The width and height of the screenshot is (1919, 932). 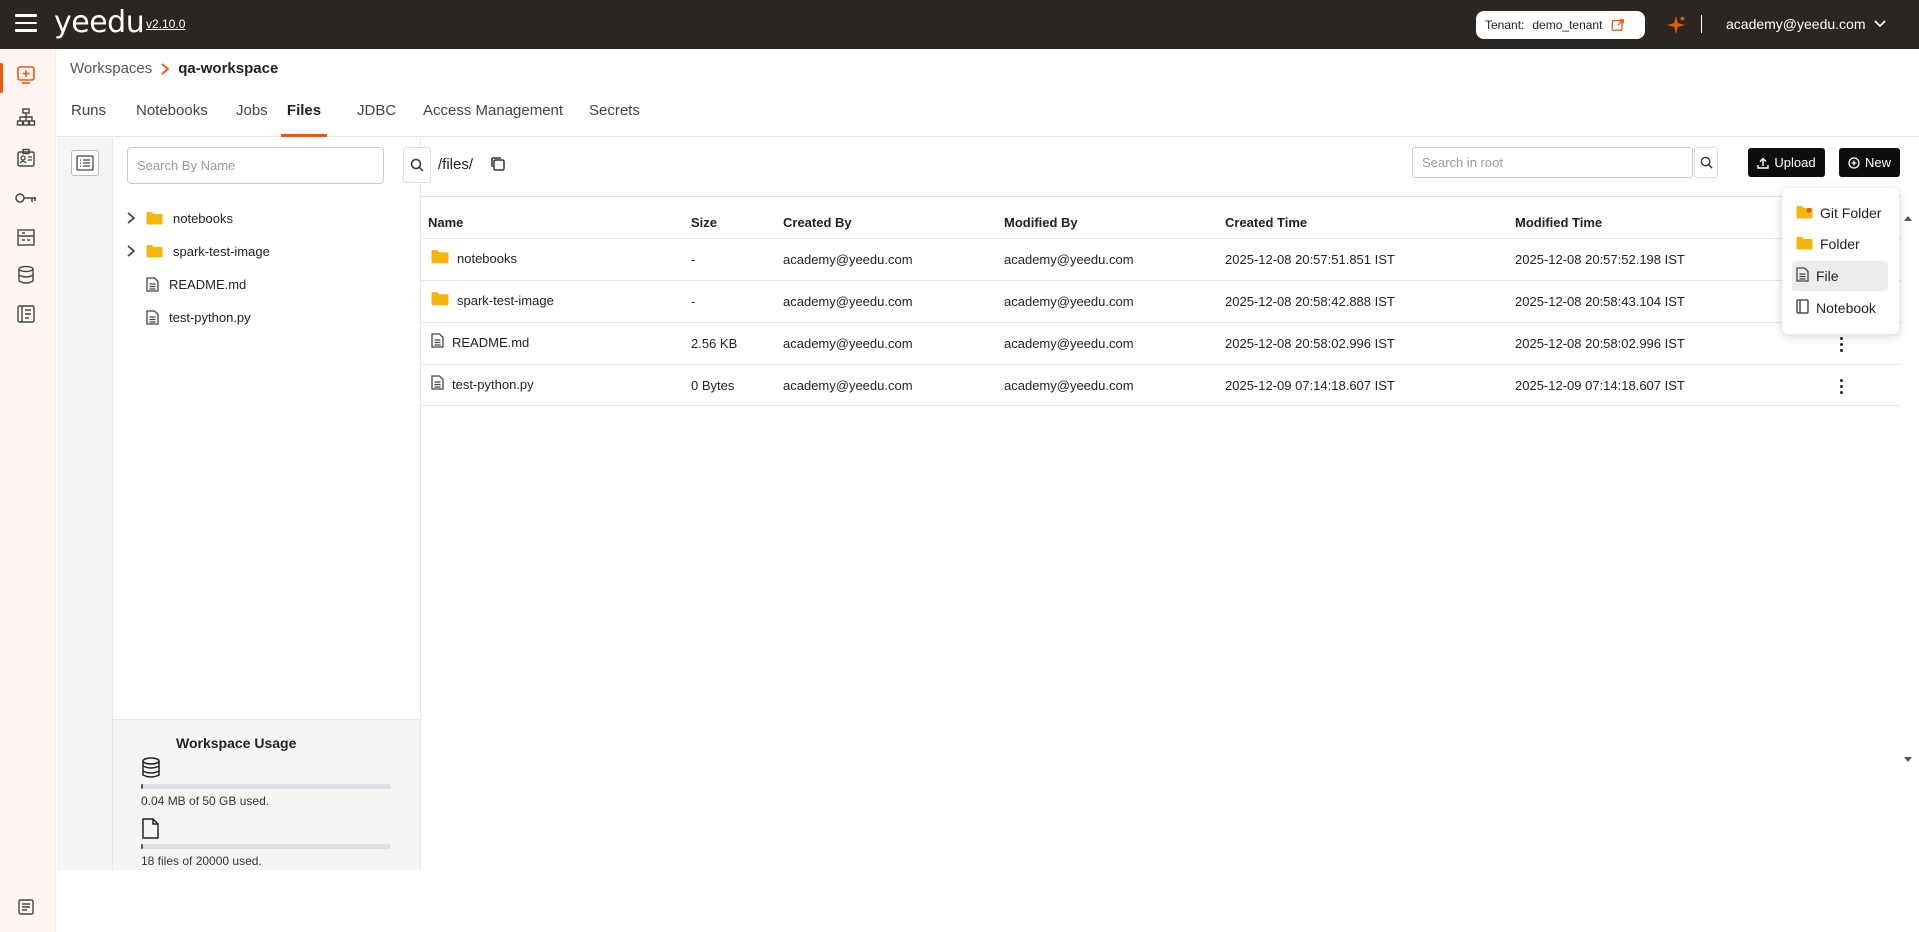 I want to click on tenant-label: Tenant:, so click(x=1505, y=25).